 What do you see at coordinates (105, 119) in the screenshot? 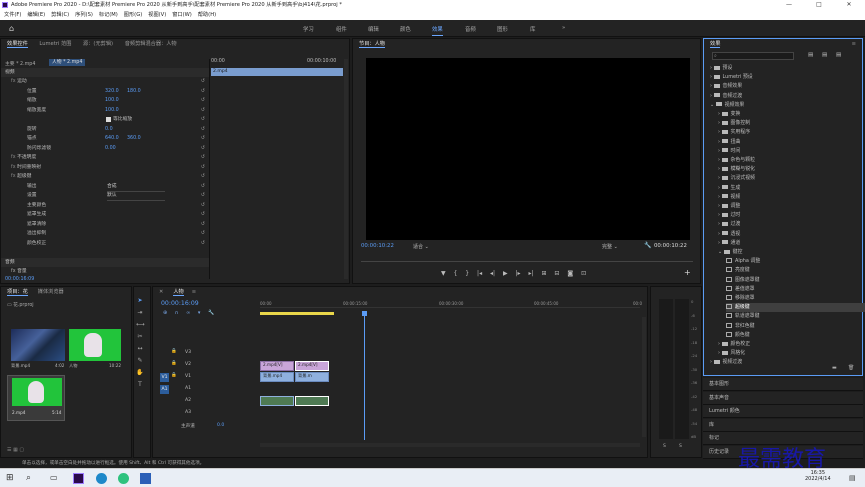
I see `ec-row: 等比缩放 ↺` at bounding box center [105, 119].